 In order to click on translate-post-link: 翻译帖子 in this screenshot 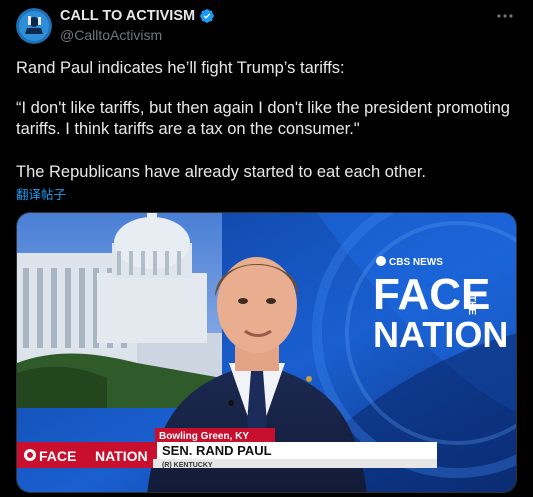, I will do `click(41, 193)`.